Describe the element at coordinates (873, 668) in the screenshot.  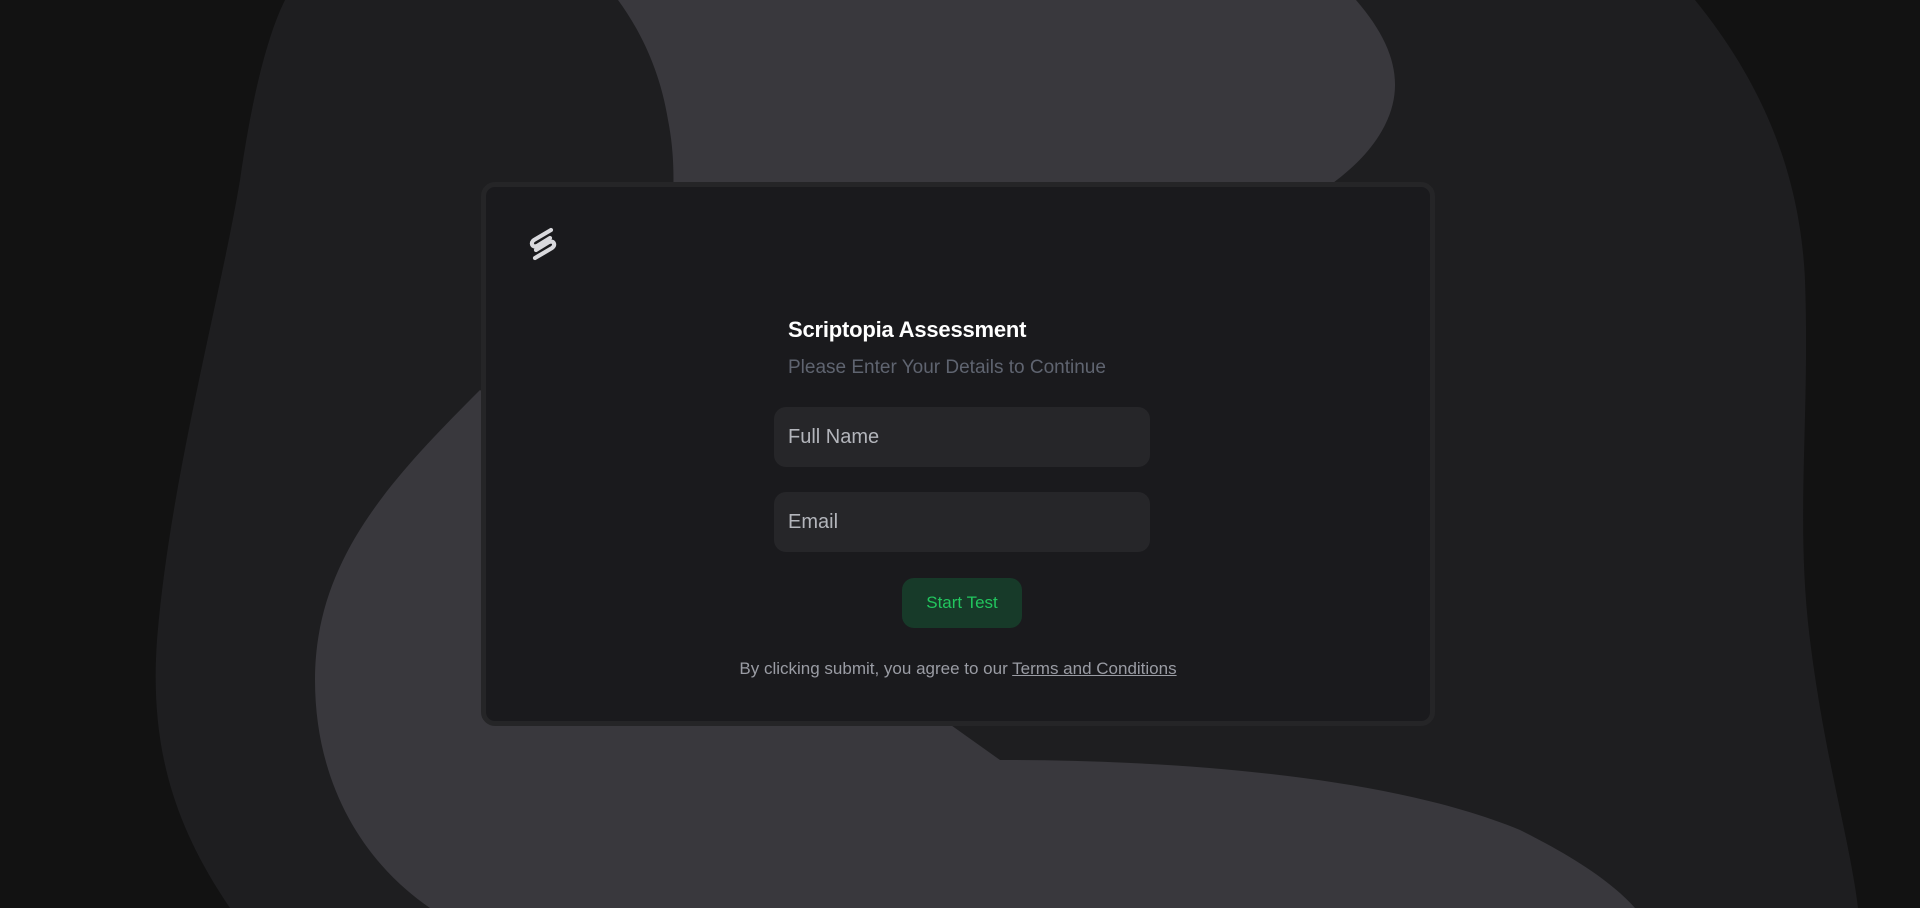
I see `terms-prefix-text: By clicking submit, you agree to our` at that location.